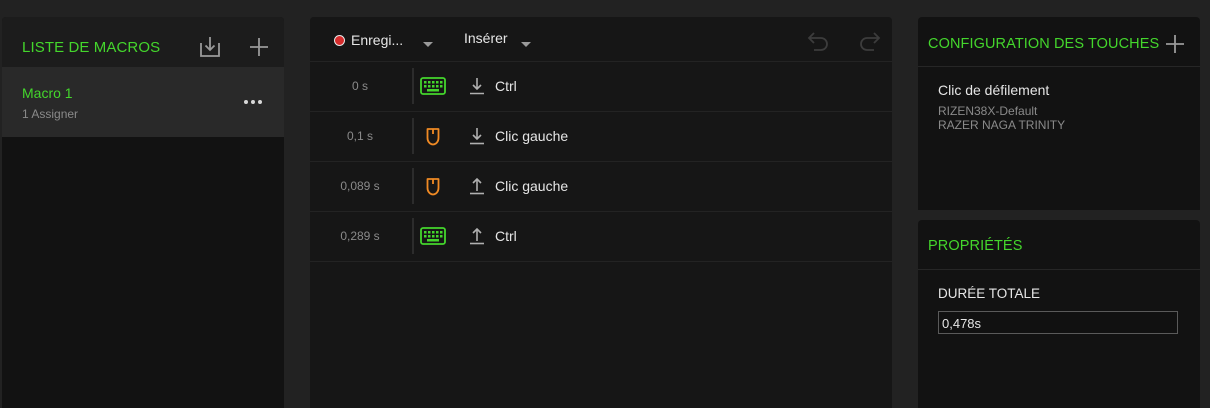 This screenshot has width=1210, height=408. What do you see at coordinates (993, 90) in the screenshot?
I see `assigned-key-title: Clic de défilement` at bounding box center [993, 90].